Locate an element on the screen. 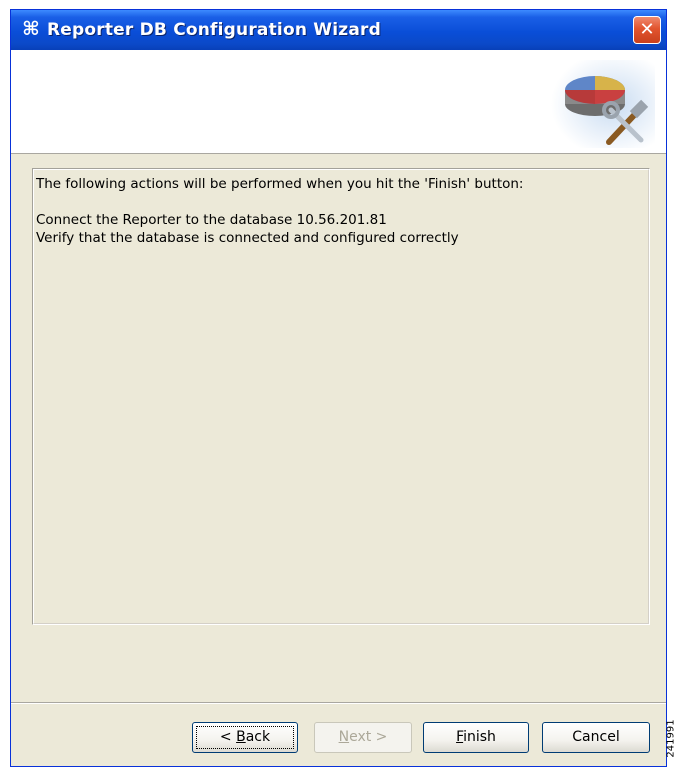 This screenshot has height=772, width=682. finish-button-label: inish is located at coordinates (479, 737).